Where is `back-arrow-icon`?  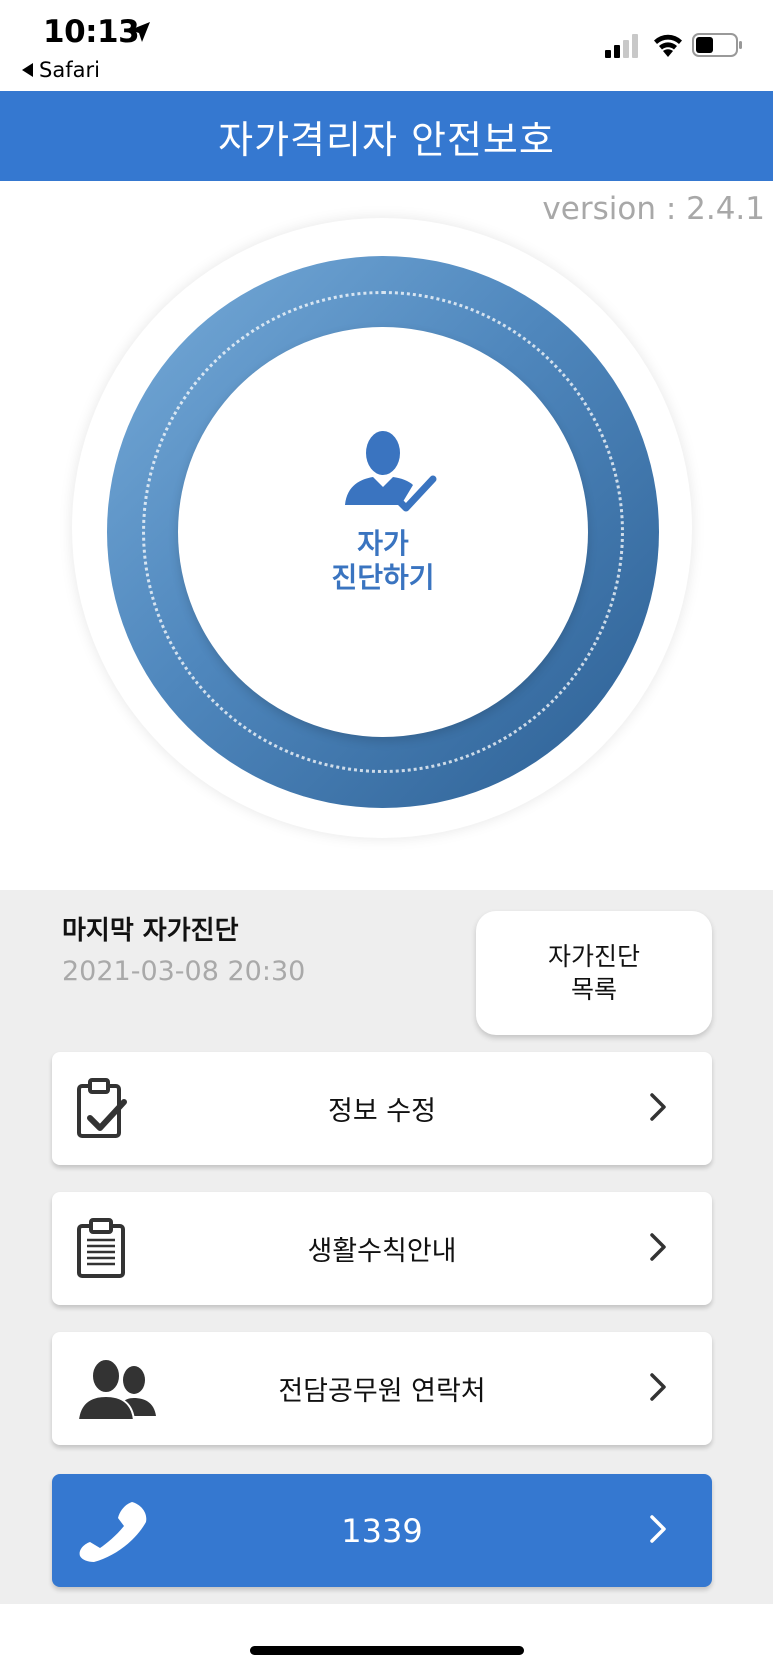 back-arrow-icon is located at coordinates (27, 70).